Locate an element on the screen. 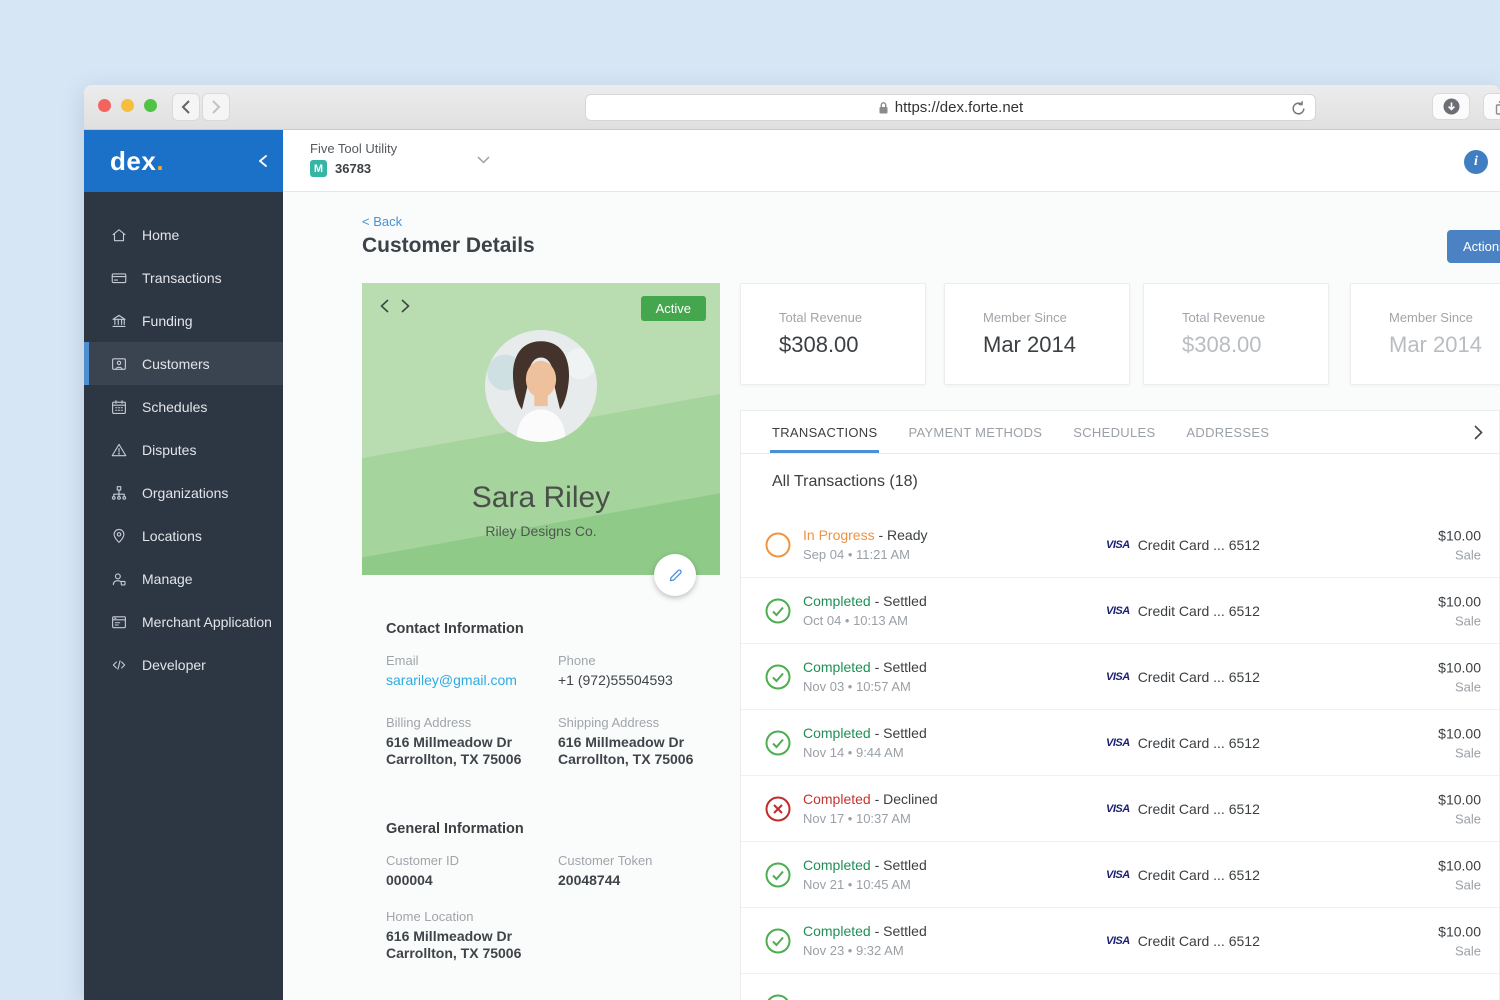 The image size is (1500, 1000). browser-back-button is located at coordinates (186, 107).